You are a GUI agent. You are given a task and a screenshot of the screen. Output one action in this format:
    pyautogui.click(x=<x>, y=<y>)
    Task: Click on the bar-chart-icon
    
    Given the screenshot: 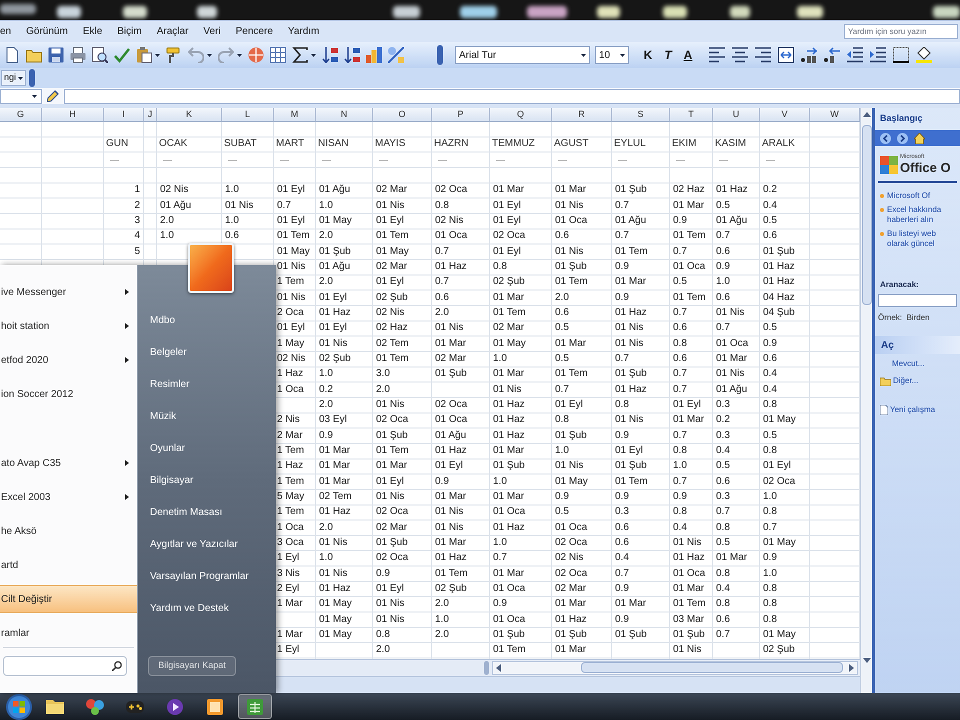 What is the action you would take?
    pyautogui.click(x=374, y=55)
    